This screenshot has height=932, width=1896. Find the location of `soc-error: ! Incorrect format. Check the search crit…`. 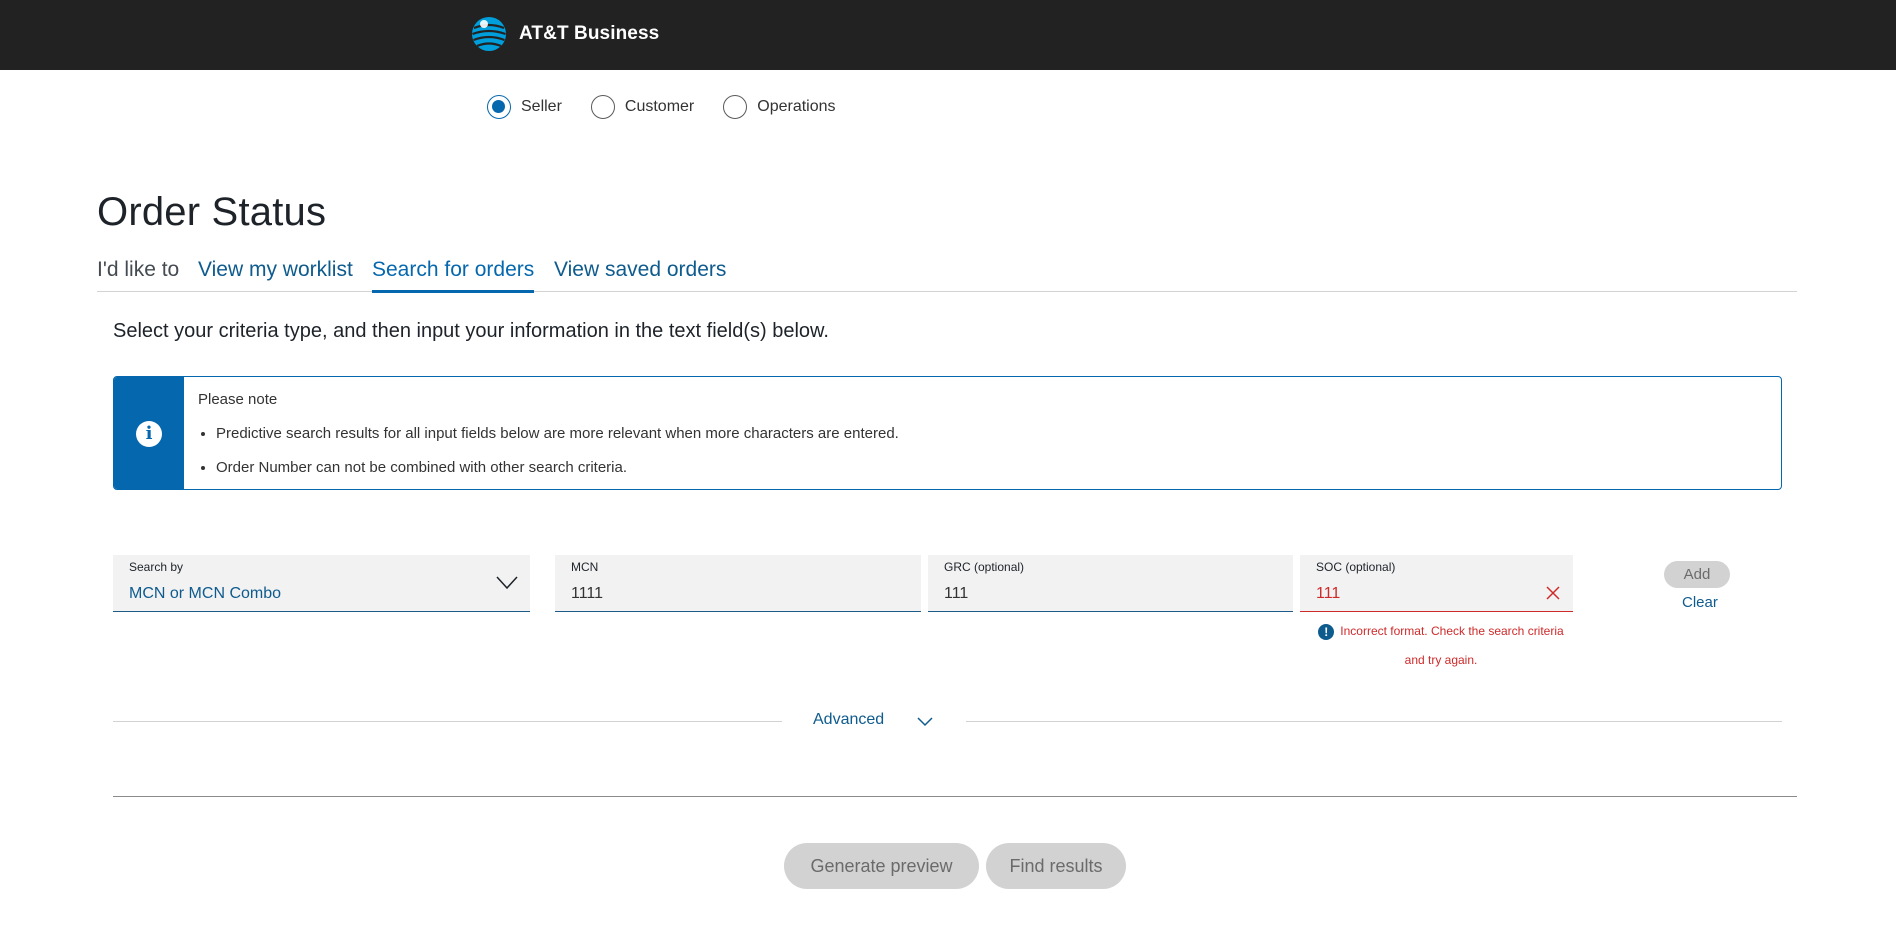

soc-error: ! Incorrect format. Check the search crit… is located at coordinates (1441, 646).